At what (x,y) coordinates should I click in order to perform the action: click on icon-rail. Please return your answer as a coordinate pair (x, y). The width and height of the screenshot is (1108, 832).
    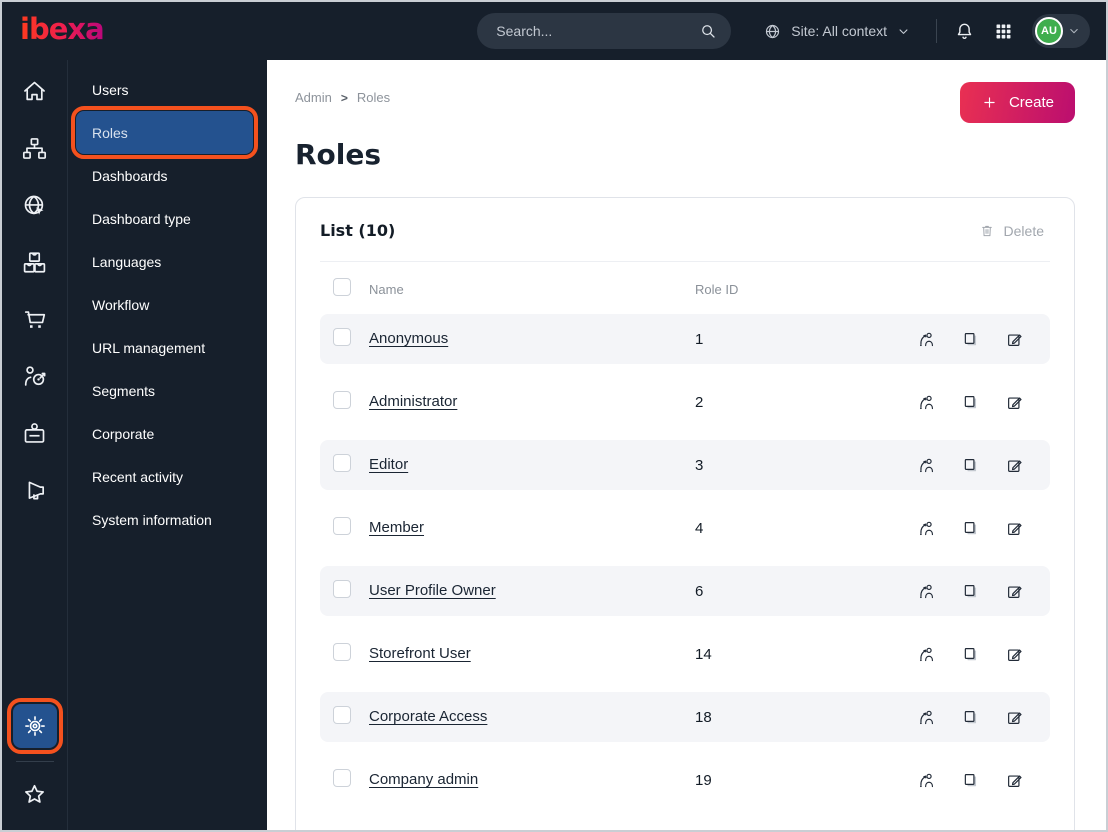
    Looking at the image, I should click on (35, 445).